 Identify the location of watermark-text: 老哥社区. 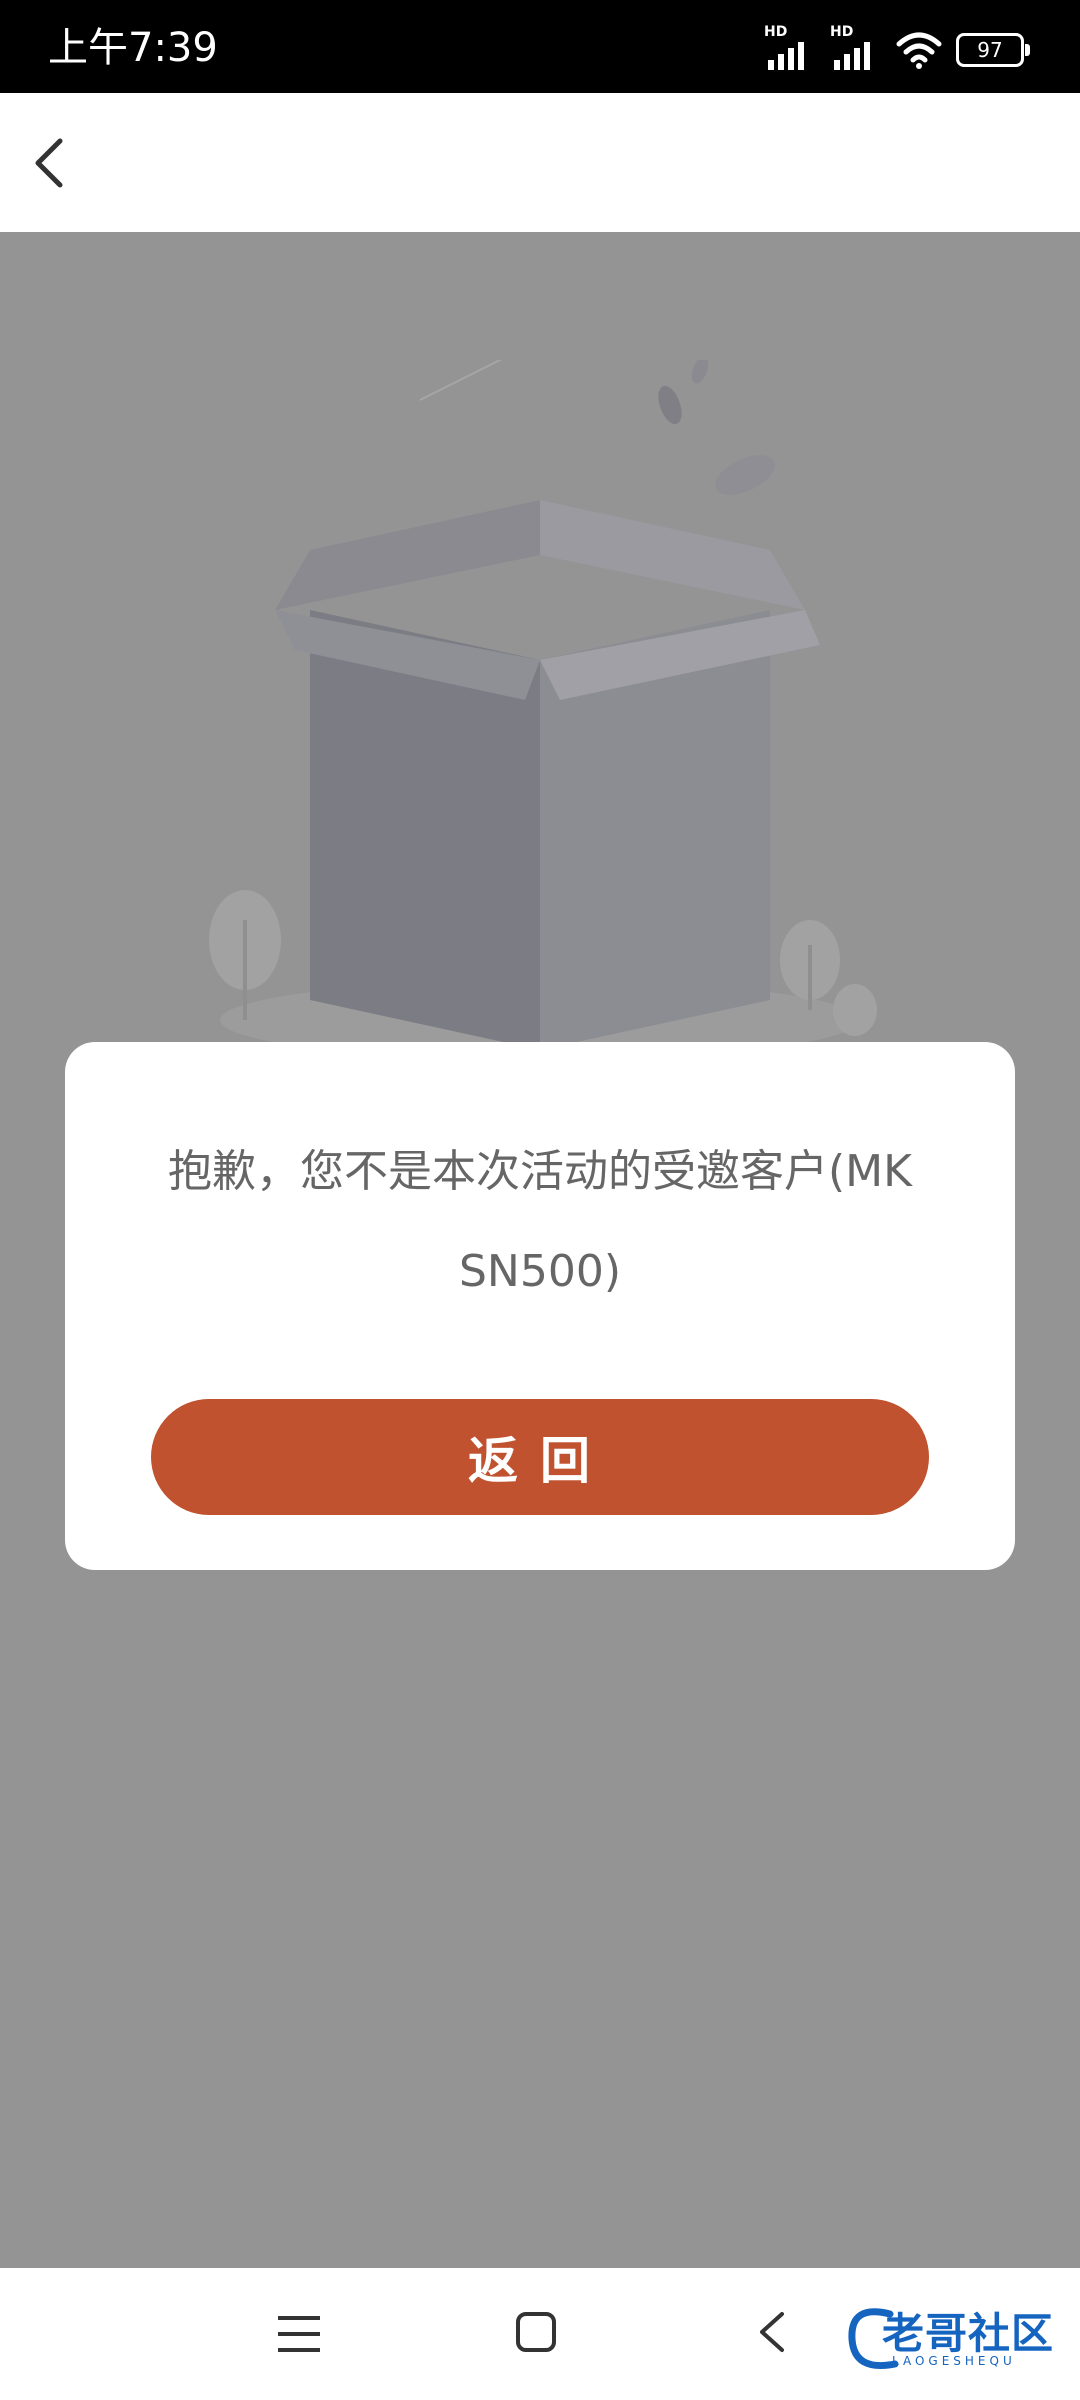
(968, 2333).